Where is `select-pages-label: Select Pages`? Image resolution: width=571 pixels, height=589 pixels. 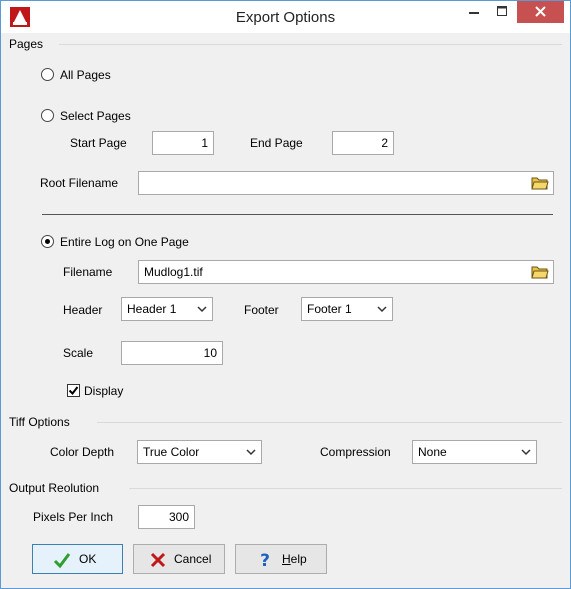 select-pages-label: Select Pages is located at coordinates (95, 116).